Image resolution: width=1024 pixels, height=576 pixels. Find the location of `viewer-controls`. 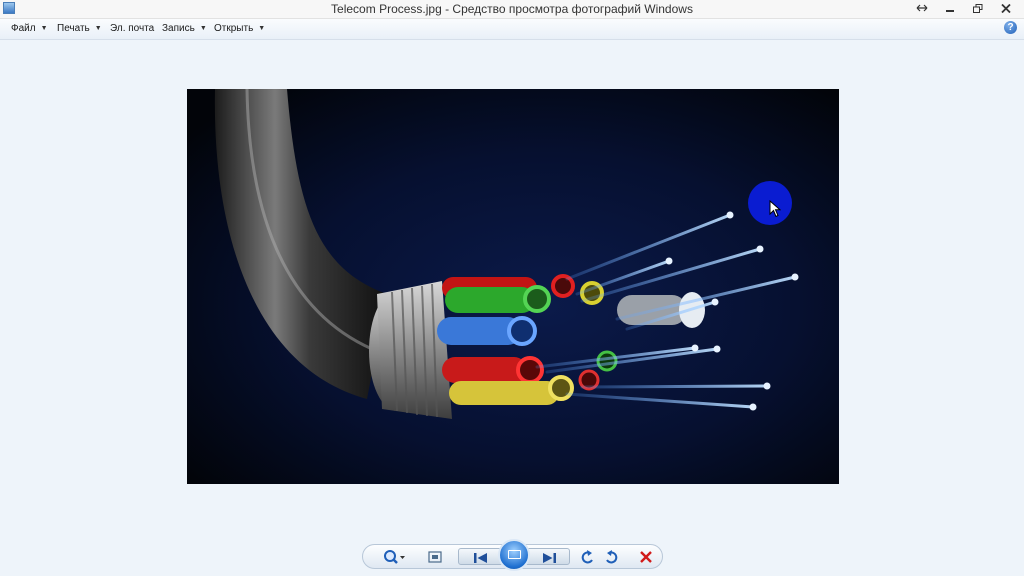

viewer-controls is located at coordinates (512, 555).